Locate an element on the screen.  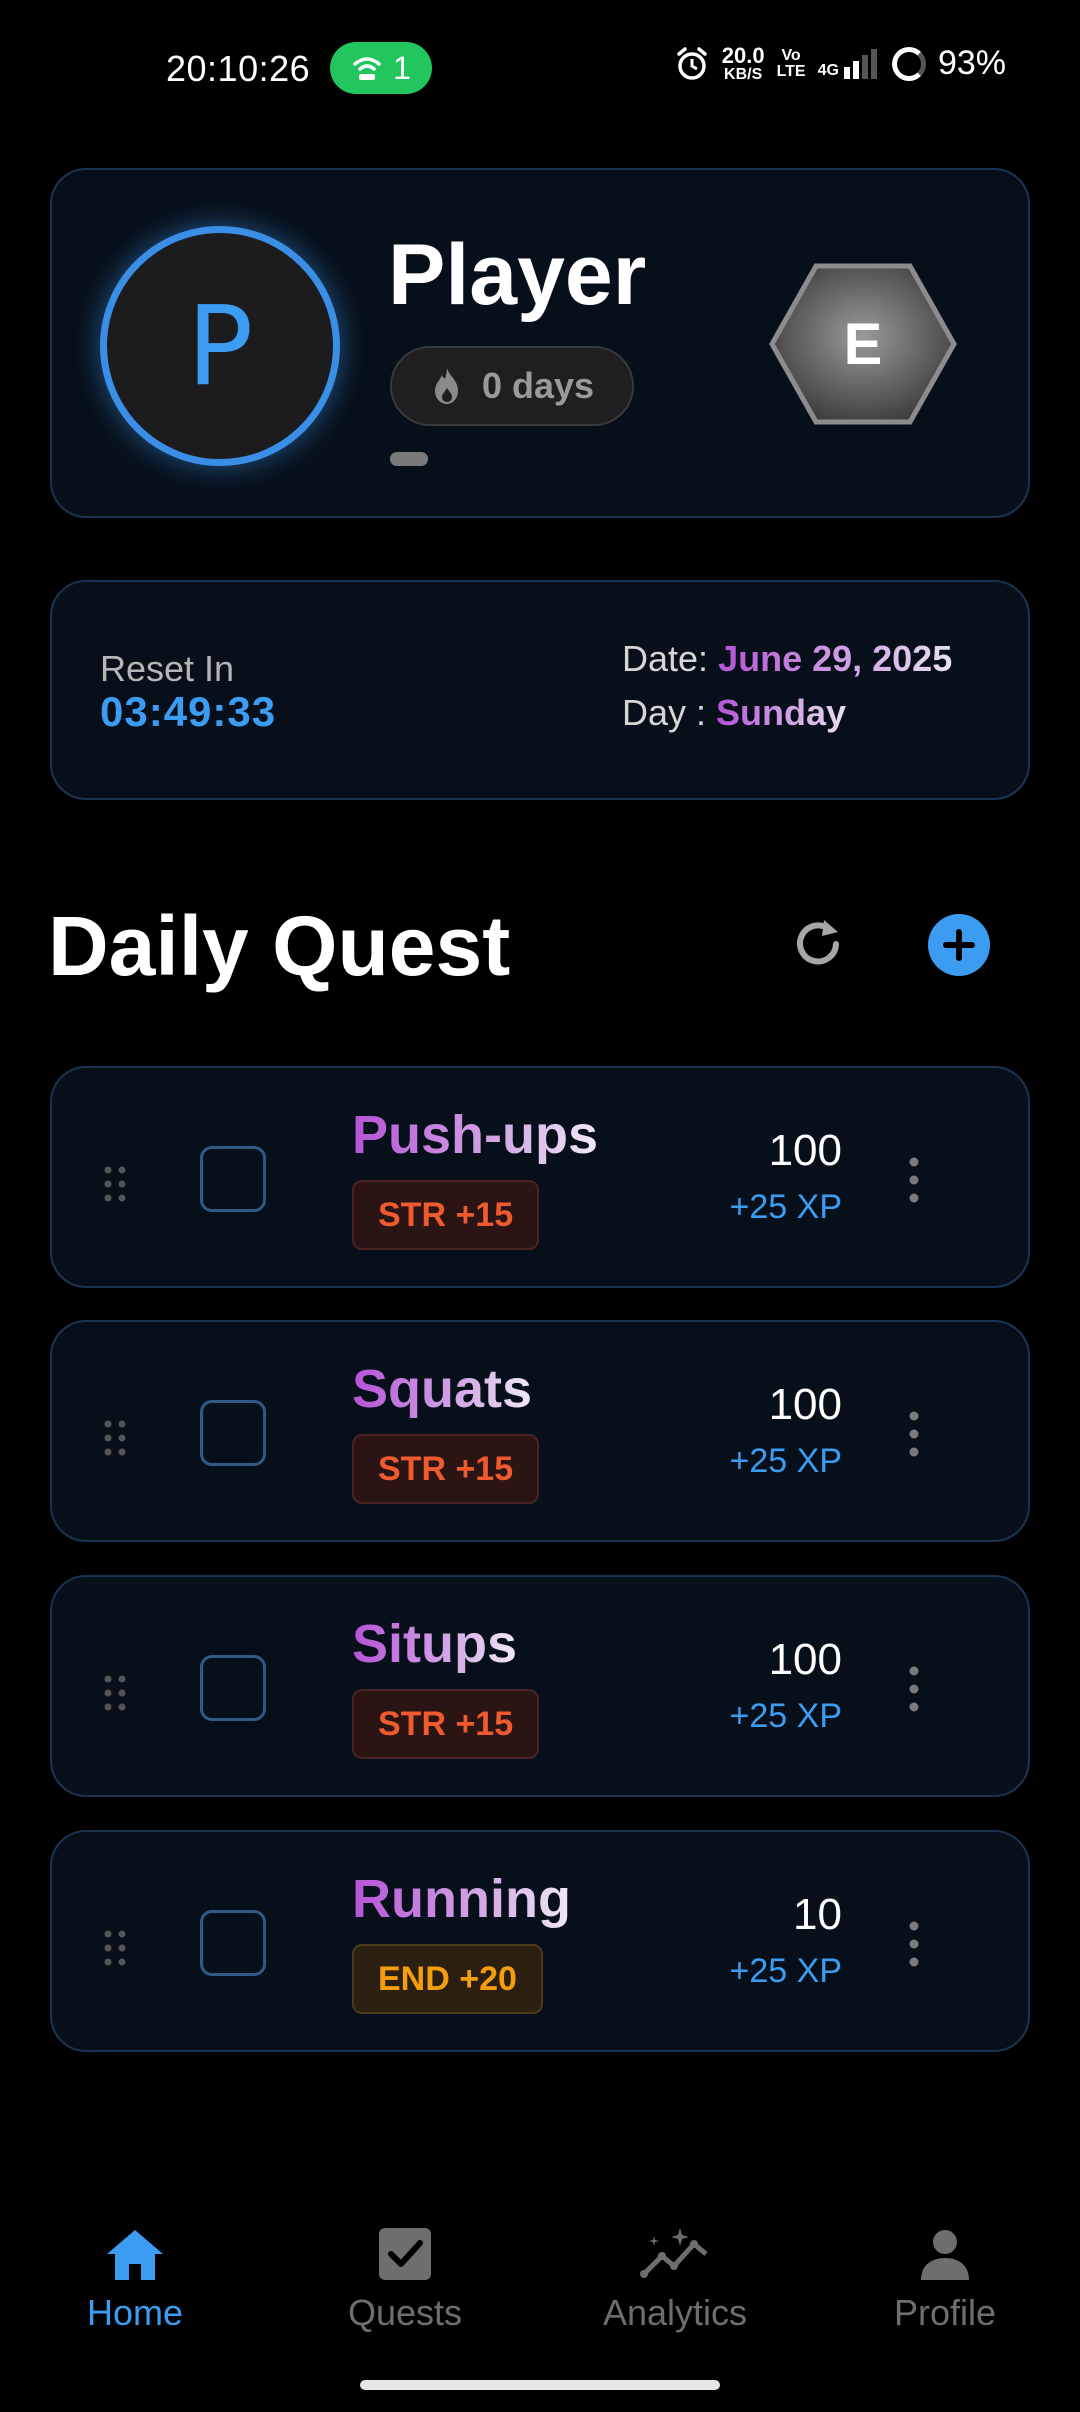
nav-analytics-label: Analytics is located at coordinates (675, 2312).